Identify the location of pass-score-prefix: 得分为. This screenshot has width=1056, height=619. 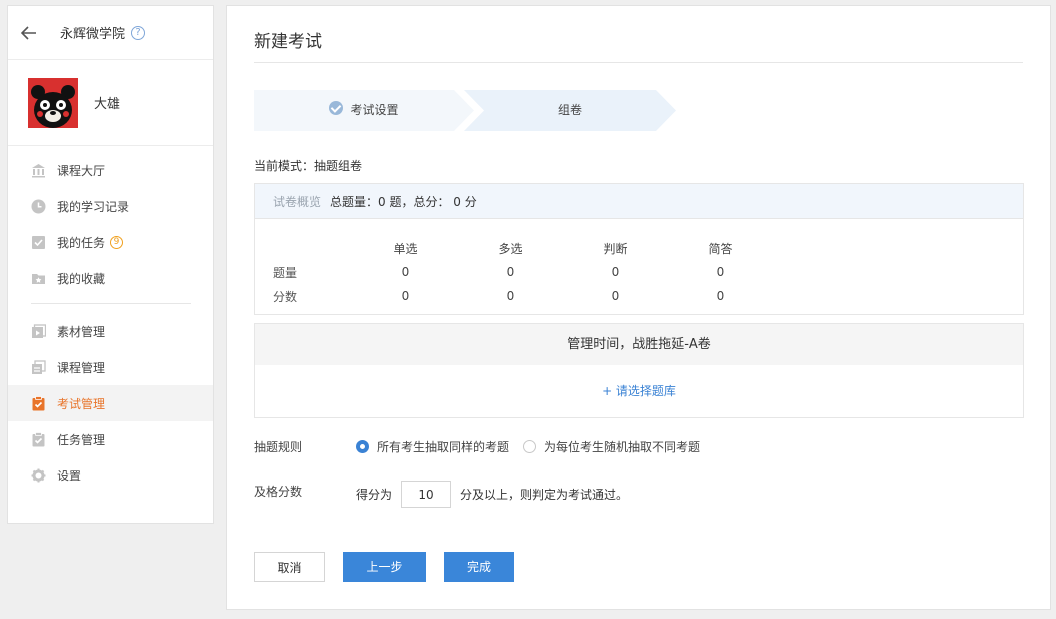
(374, 495).